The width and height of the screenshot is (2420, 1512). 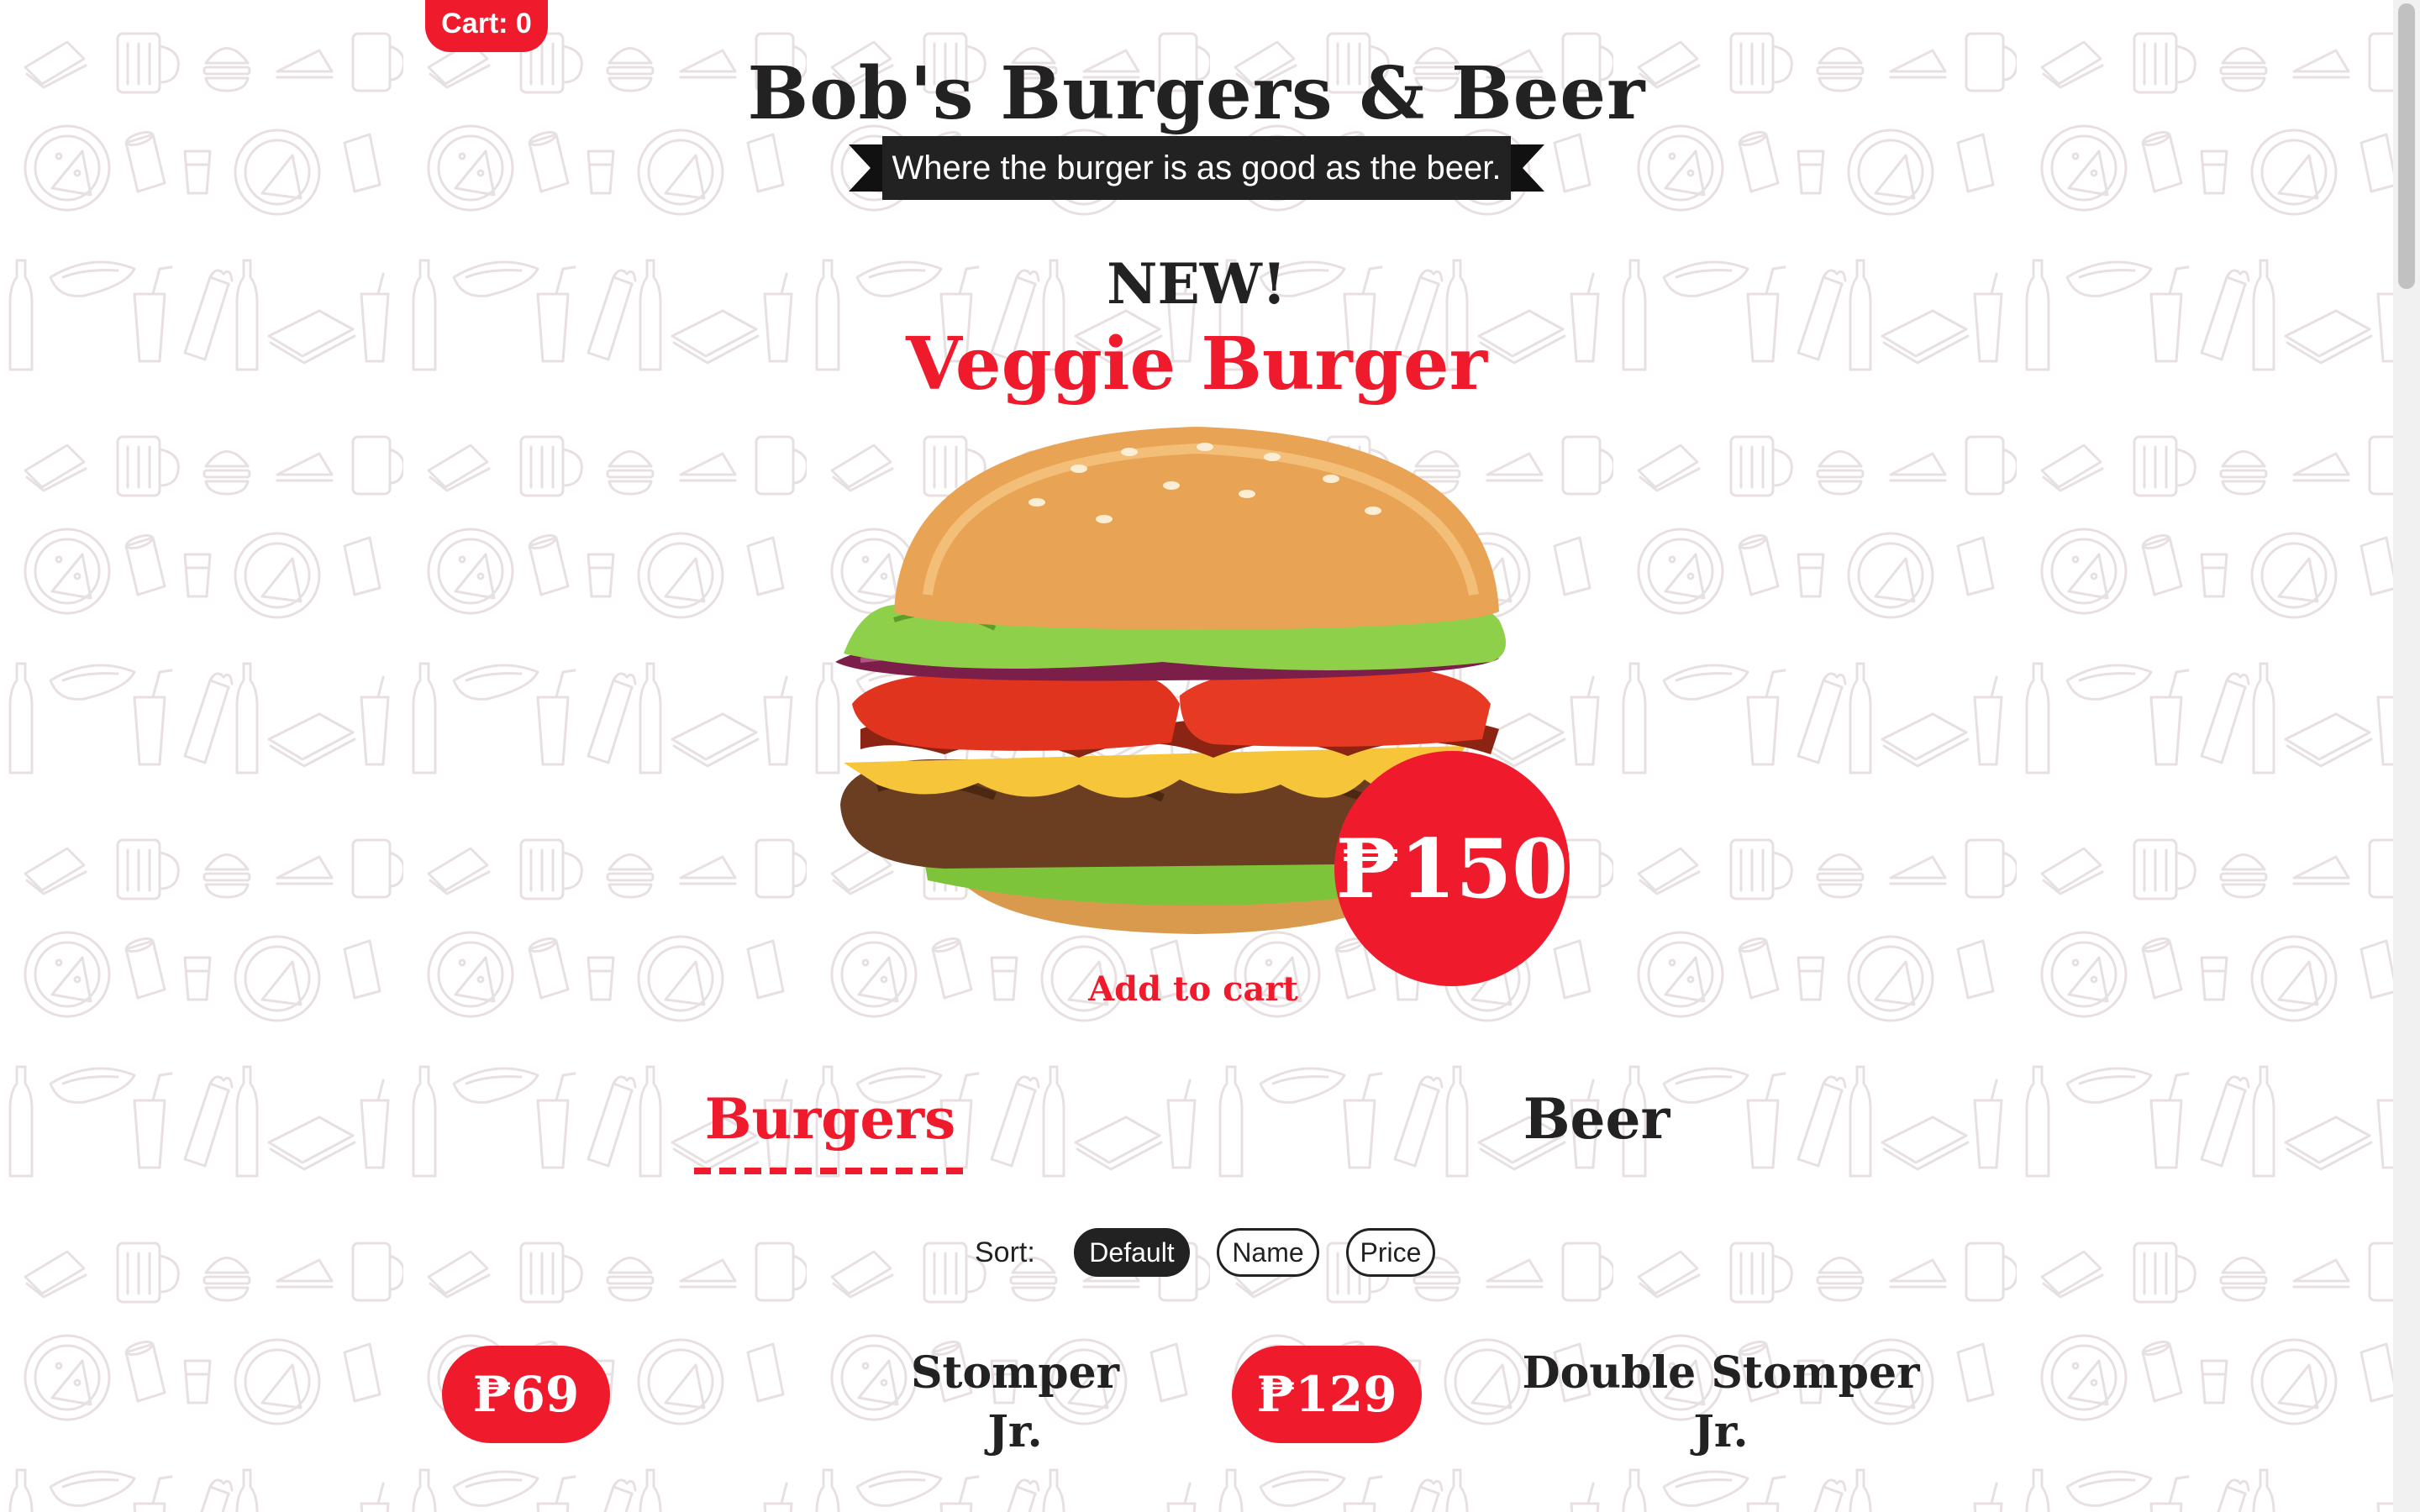 What do you see at coordinates (1132, 1252) in the screenshot?
I see `sort-default-button: Default` at bounding box center [1132, 1252].